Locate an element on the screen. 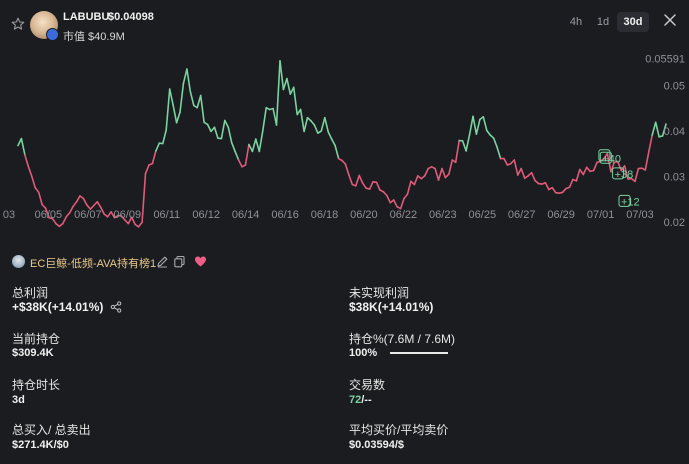  y-tick-label: 0.04 is located at coordinates (674, 132).